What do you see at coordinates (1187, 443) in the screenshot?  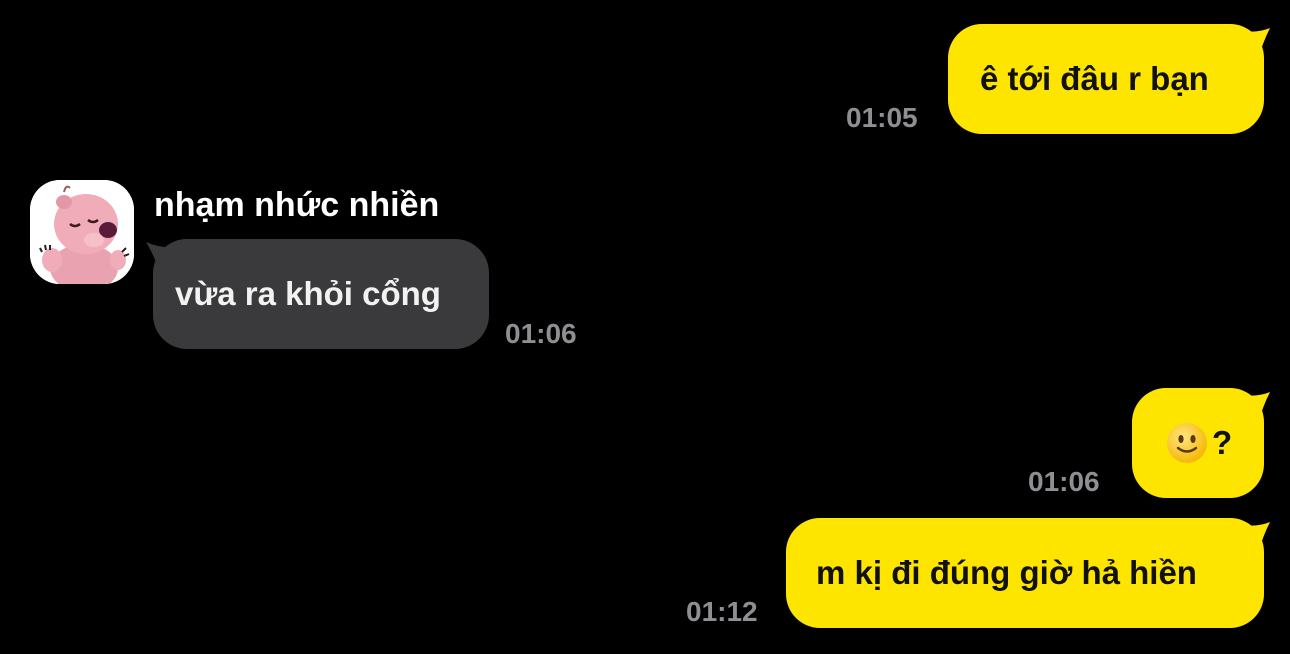 I see `slightly-smiling-face-icon` at bounding box center [1187, 443].